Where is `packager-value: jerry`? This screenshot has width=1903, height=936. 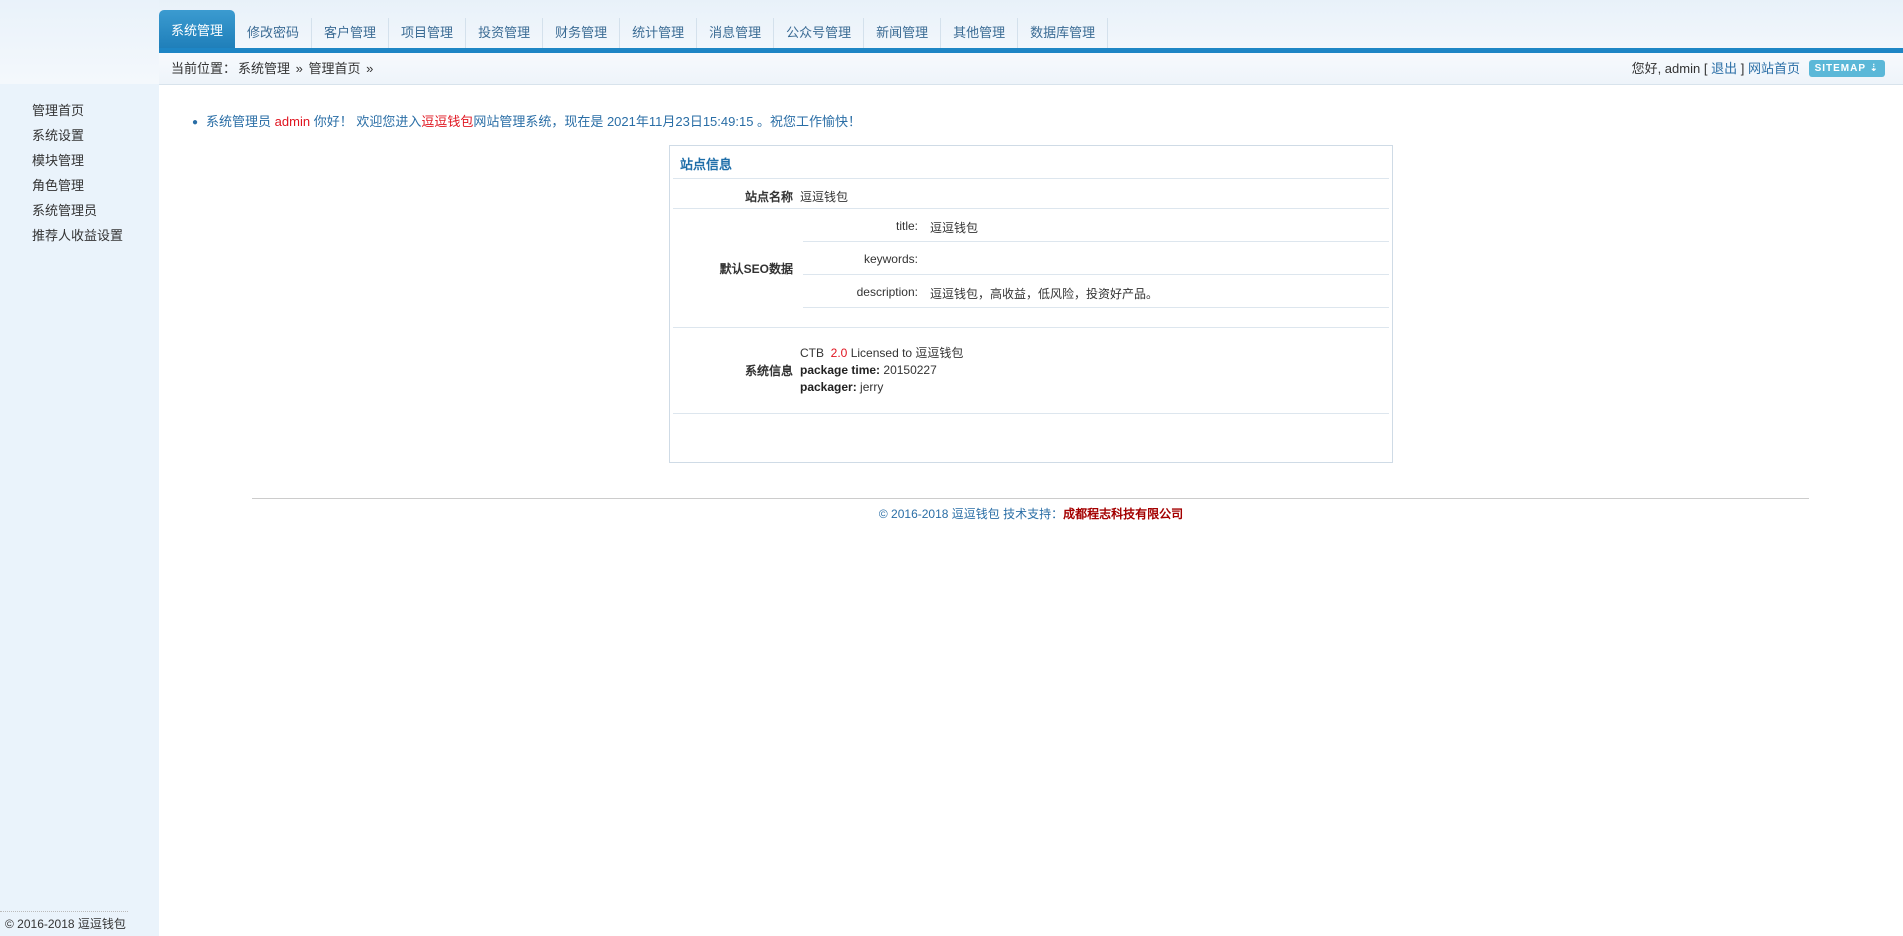
packager-value: jerry is located at coordinates (872, 387).